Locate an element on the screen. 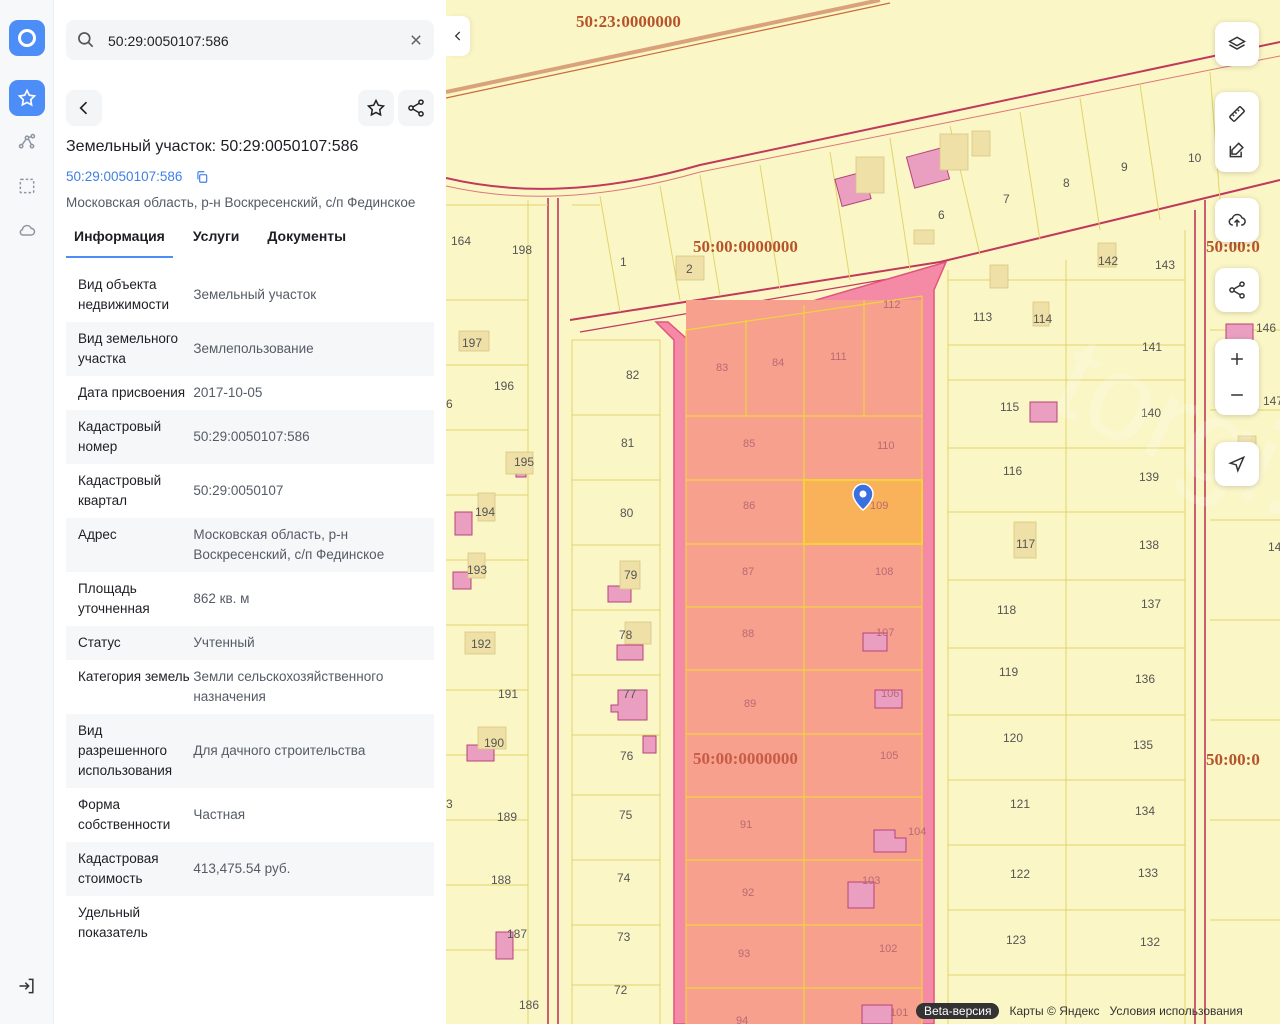  tab-services: Услуги is located at coordinates (216, 239).